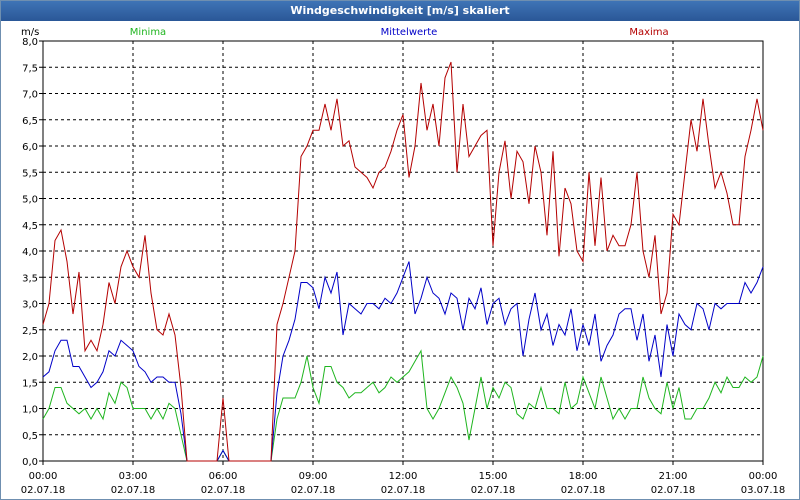 The image size is (800, 500). Describe the element at coordinates (313, 476) in the screenshot. I see `x-tick-label-time: 09:00` at that location.